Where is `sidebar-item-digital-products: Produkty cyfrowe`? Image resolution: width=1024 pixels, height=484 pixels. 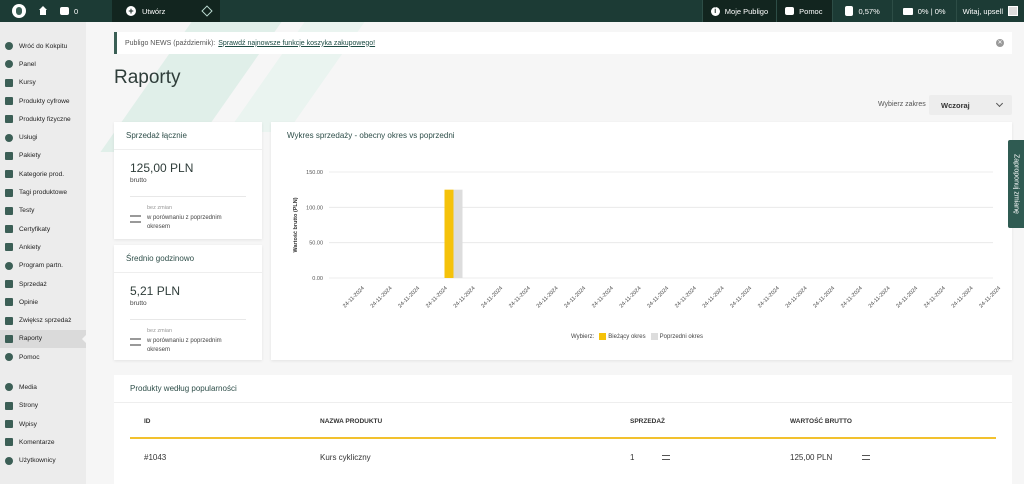 sidebar-item-digital-products: Produkty cyfrowe is located at coordinates (43, 101).